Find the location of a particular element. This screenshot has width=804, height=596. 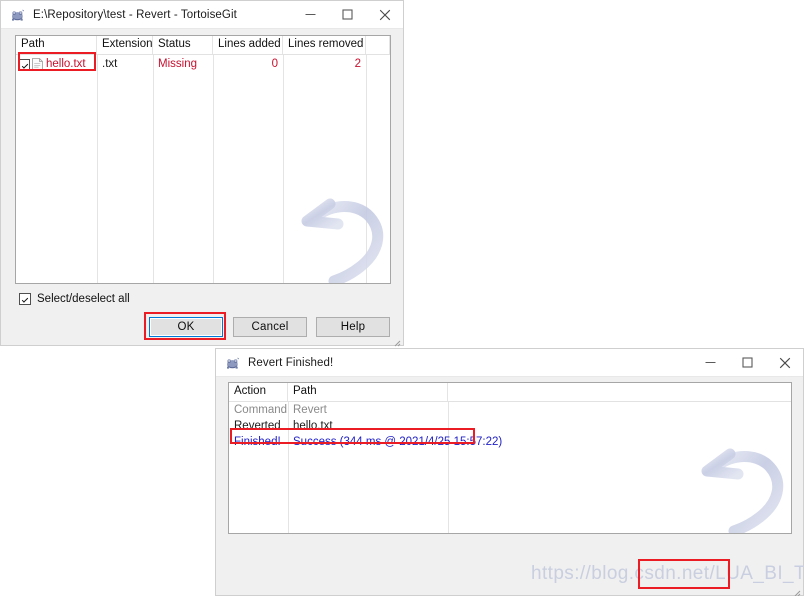

row-checkbox is located at coordinates (24, 64).